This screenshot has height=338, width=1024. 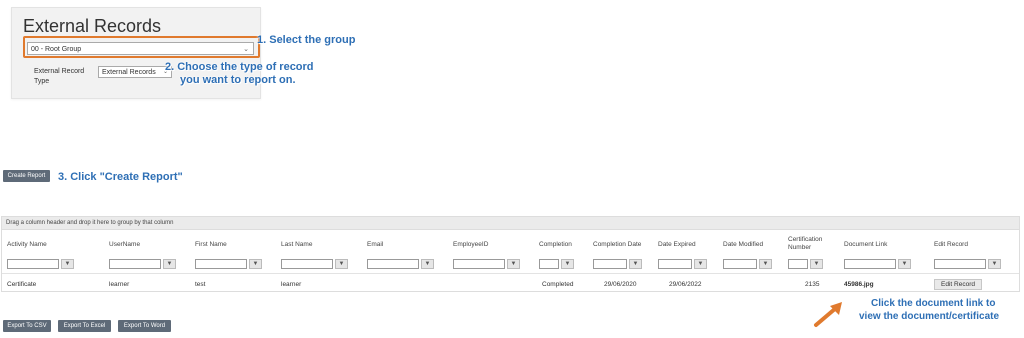 What do you see at coordinates (620, 284) in the screenshot?
I see `cell-completion-date: 29/06/2020` at bounding box center [620, 284].